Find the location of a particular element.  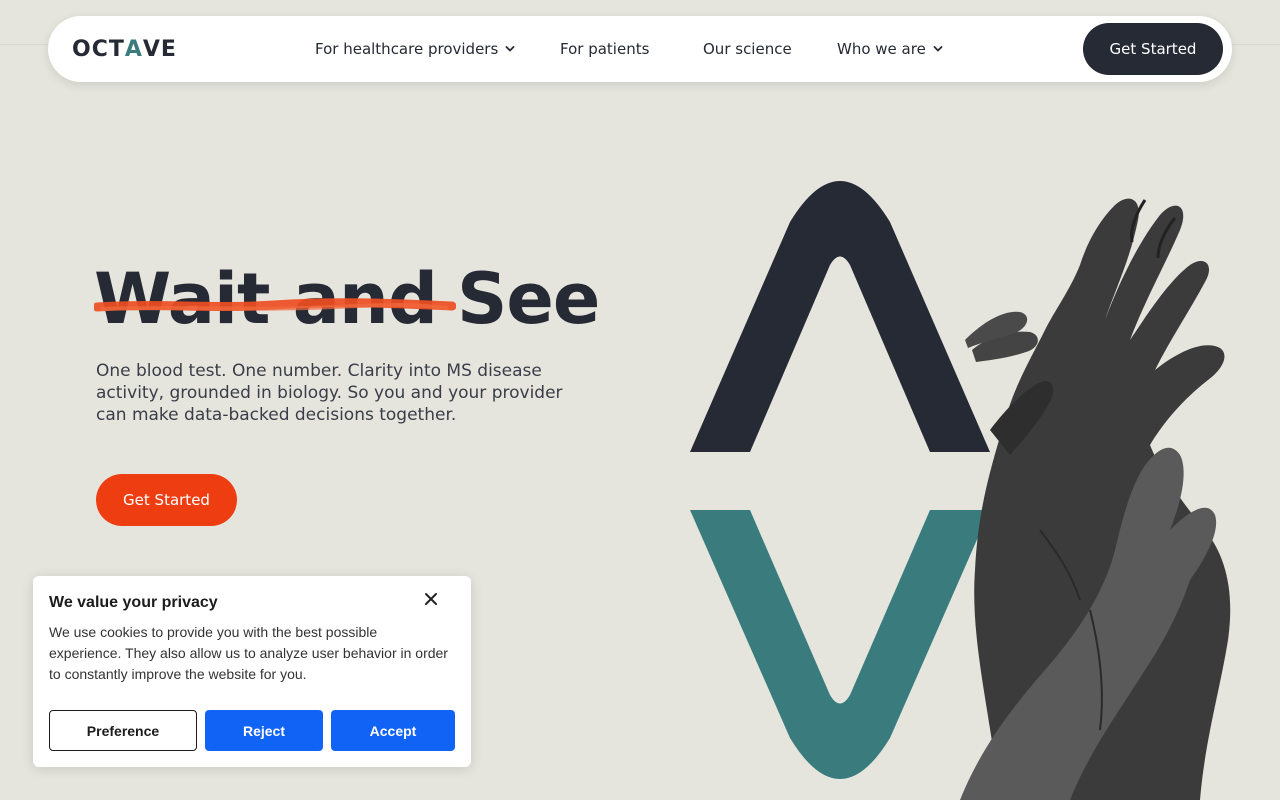

cookie-reject-button: Reject is located at coordinates (264, 730).